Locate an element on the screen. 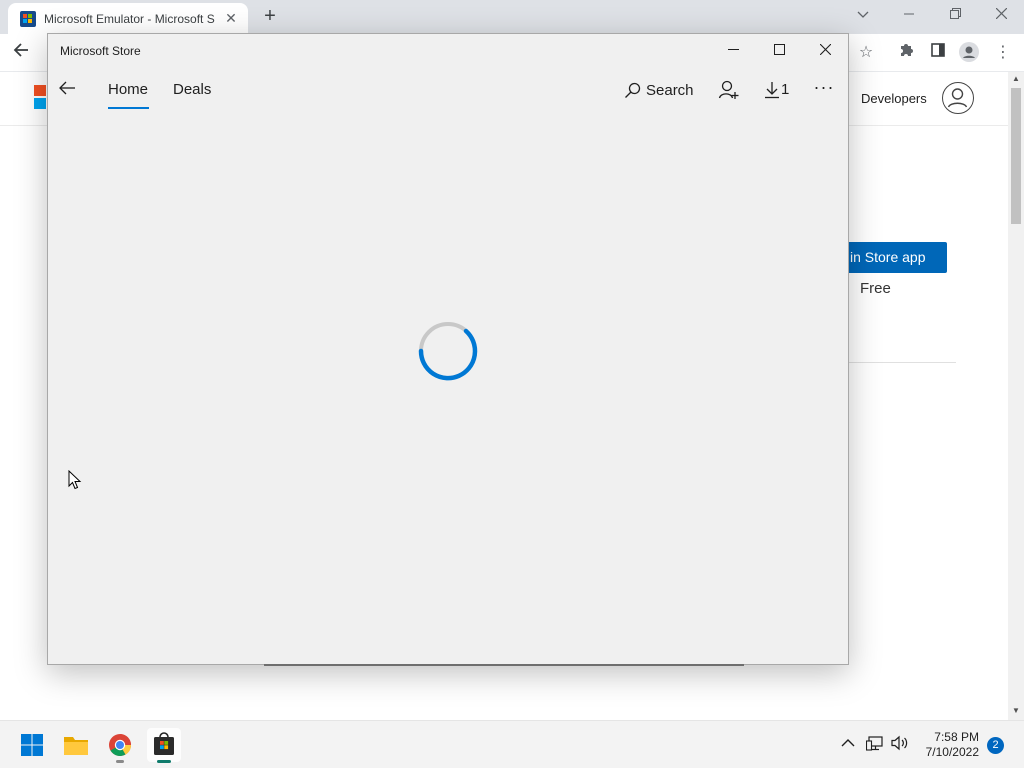  start-icon is located at coordinates (32, 745).